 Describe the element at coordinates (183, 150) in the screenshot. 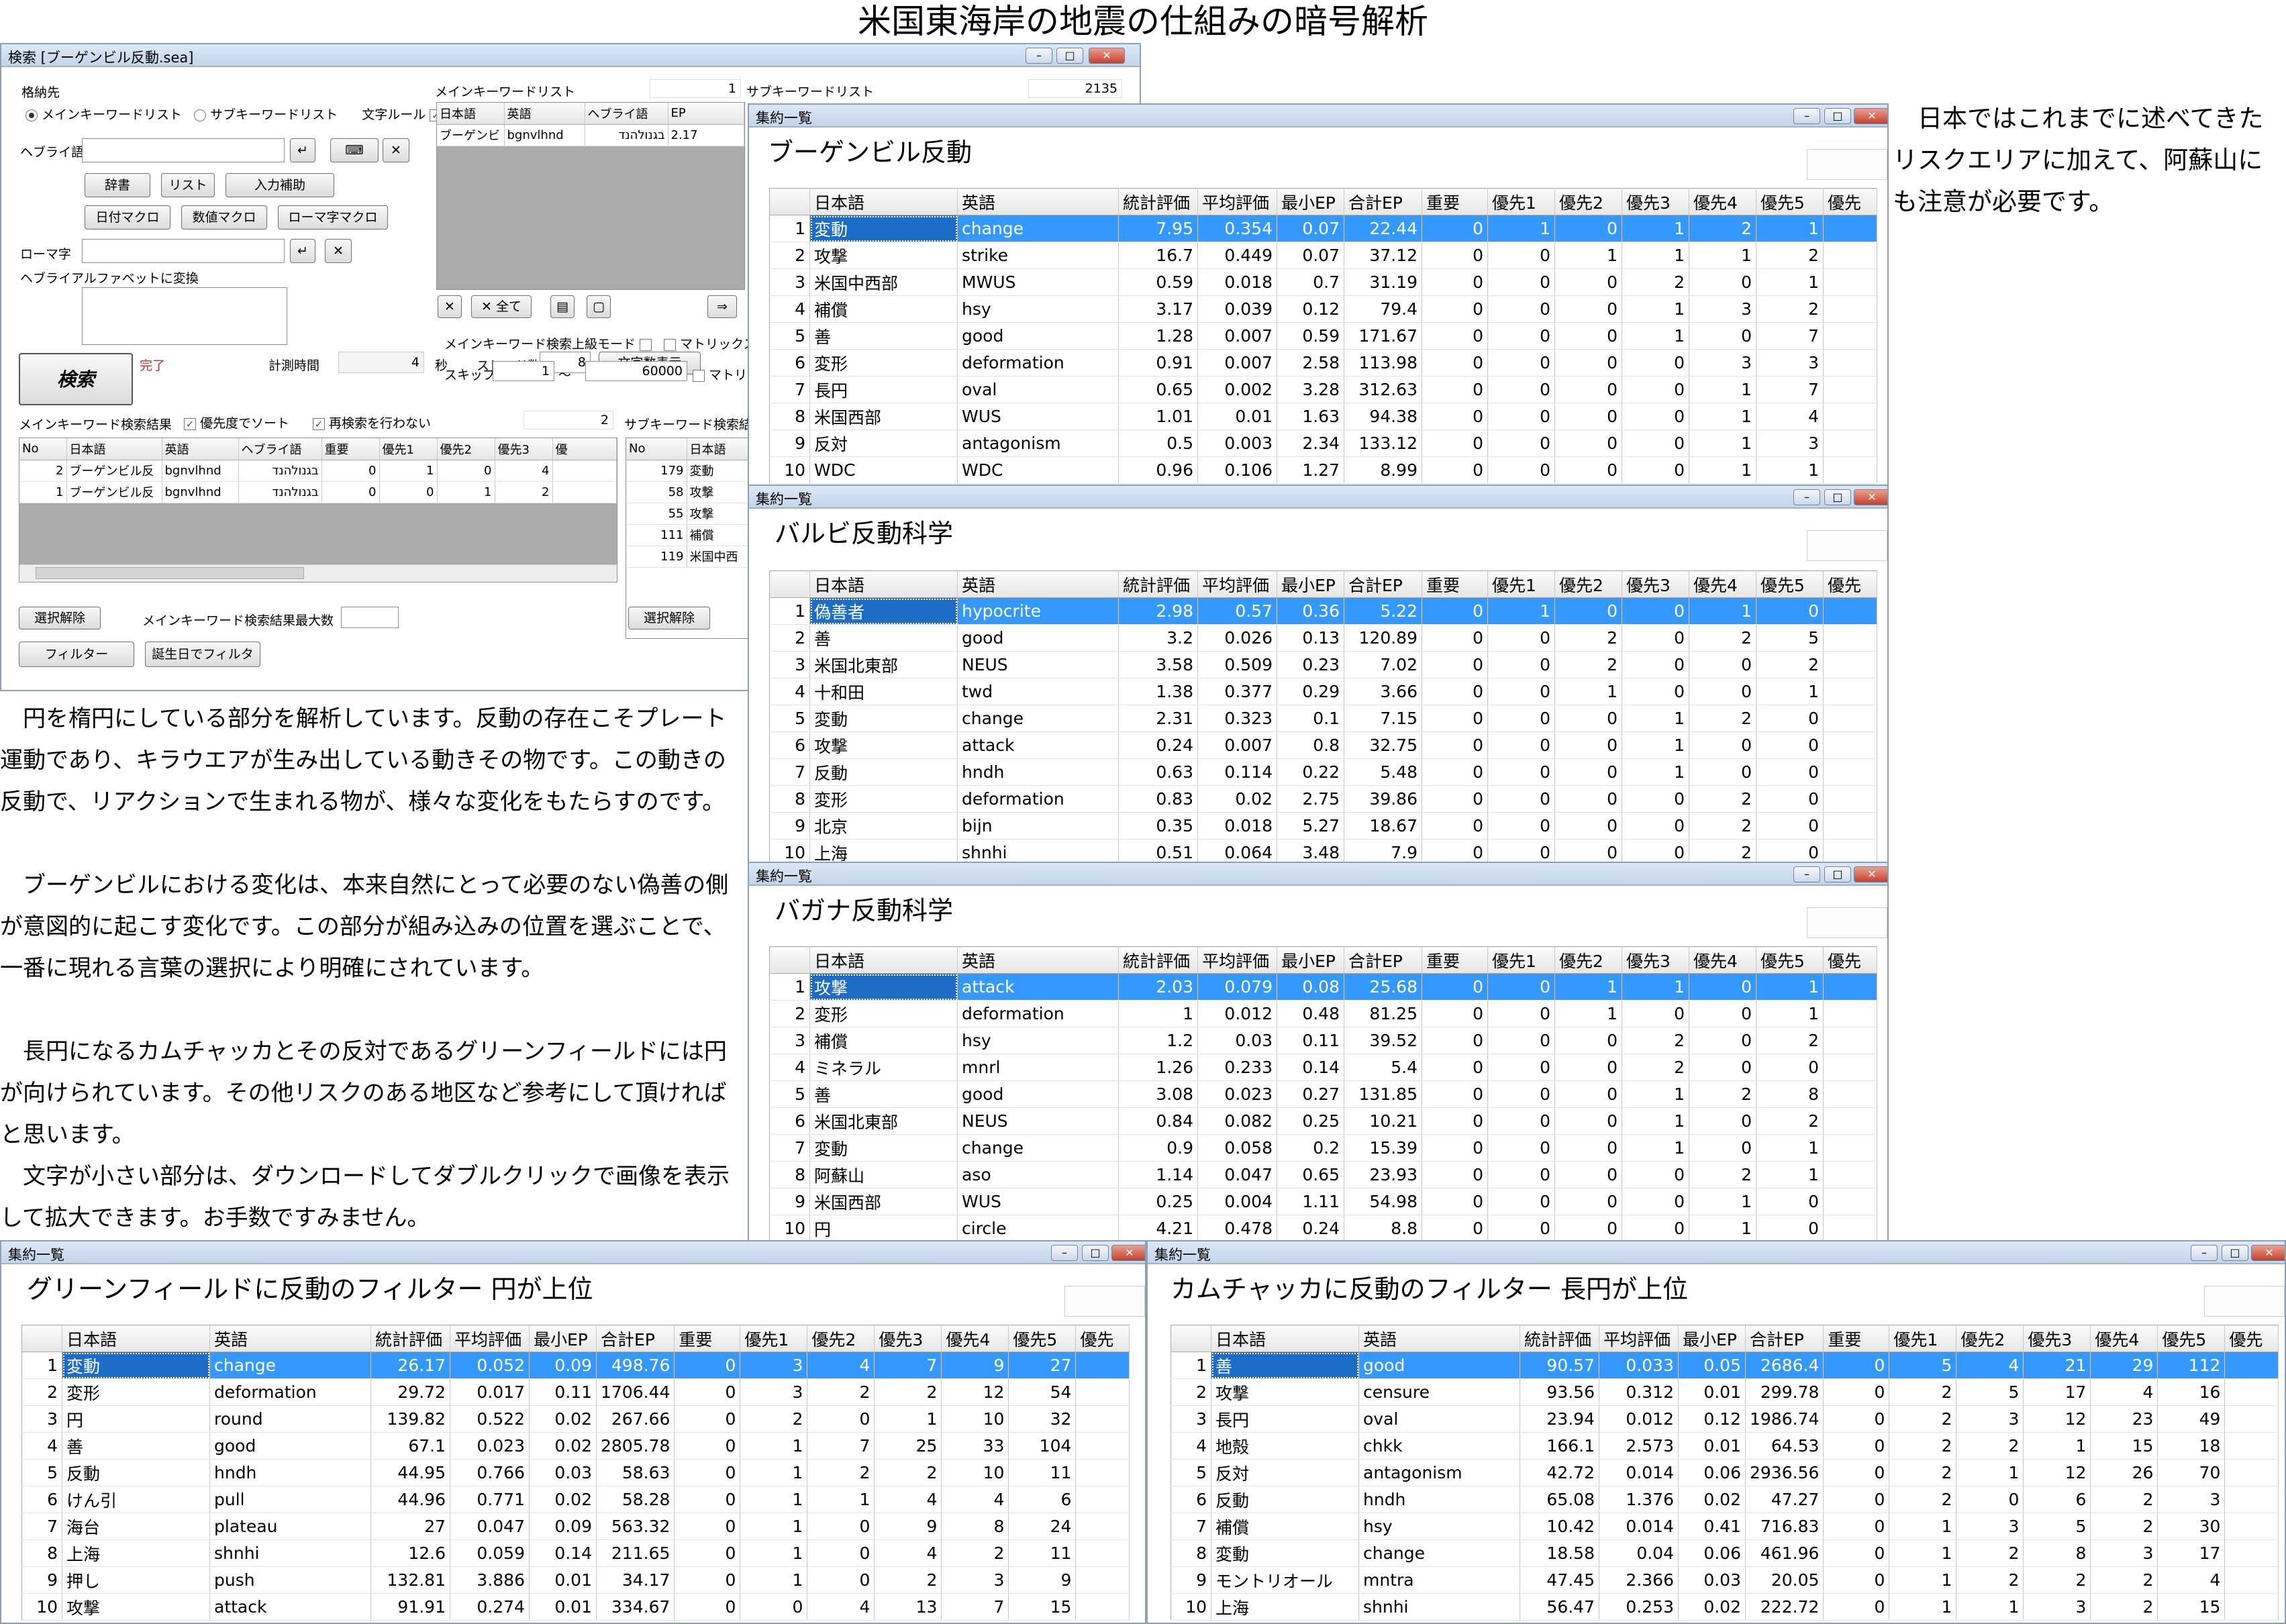

I see `hebrew-input` at that location.